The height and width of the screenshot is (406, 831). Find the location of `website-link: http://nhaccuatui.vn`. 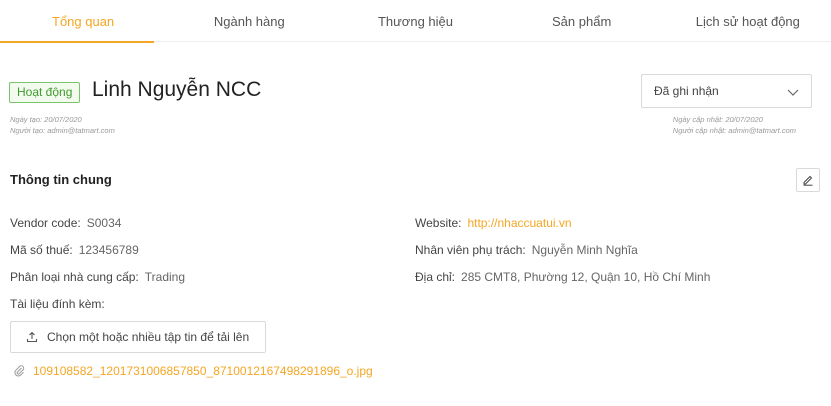

website-link: http://nhaccuatui.vn is located at coordinates (519, 223).